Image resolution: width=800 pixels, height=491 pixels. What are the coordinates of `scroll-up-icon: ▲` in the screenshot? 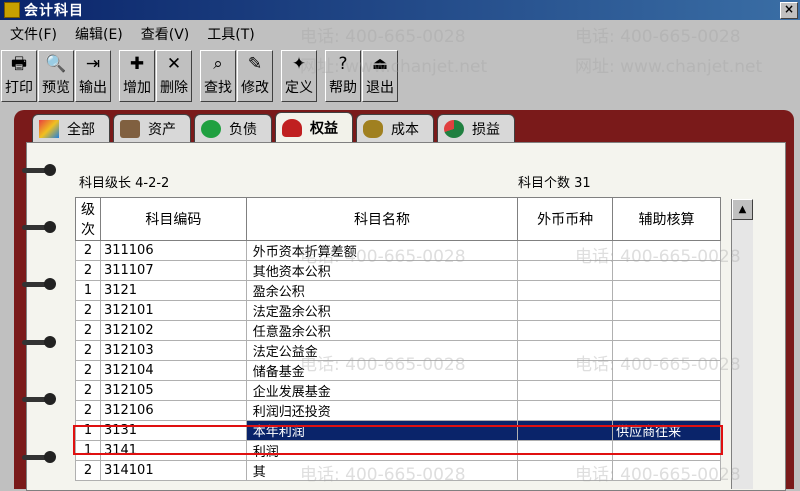 It's located at (742, 209).